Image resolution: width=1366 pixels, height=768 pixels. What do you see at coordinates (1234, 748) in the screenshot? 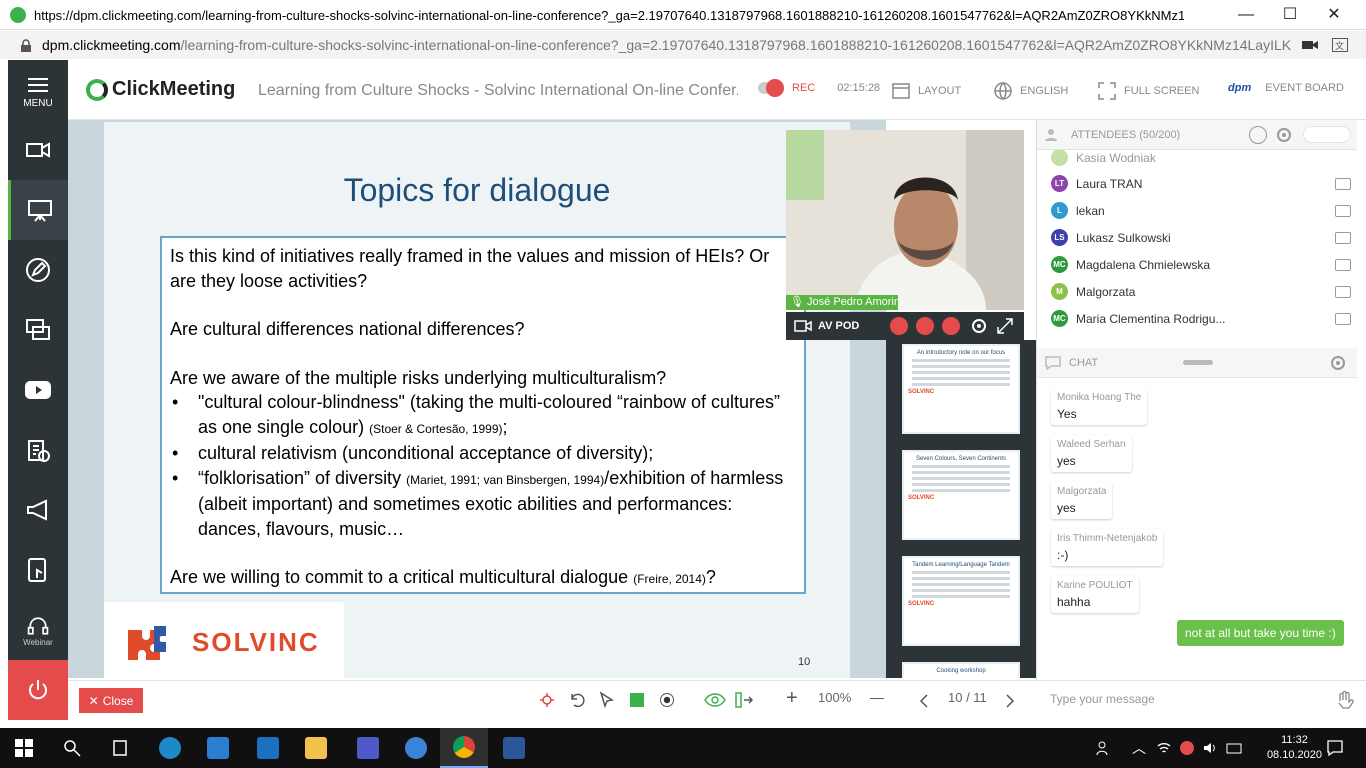
I see `keyboard-icon` at bounding box center [1234, 748].